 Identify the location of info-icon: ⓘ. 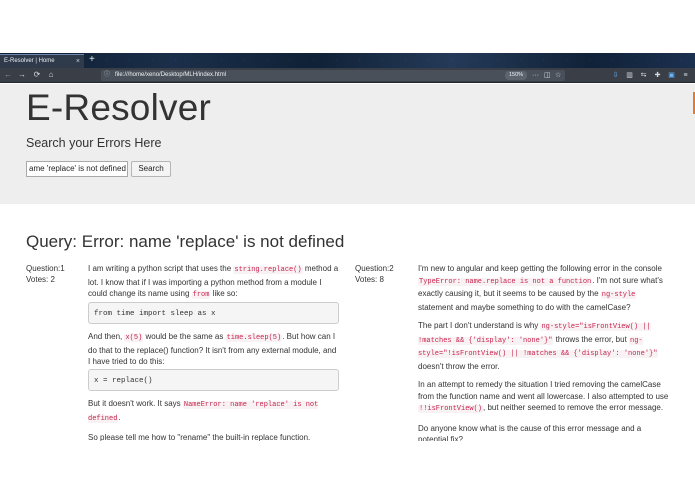
(107, 75).